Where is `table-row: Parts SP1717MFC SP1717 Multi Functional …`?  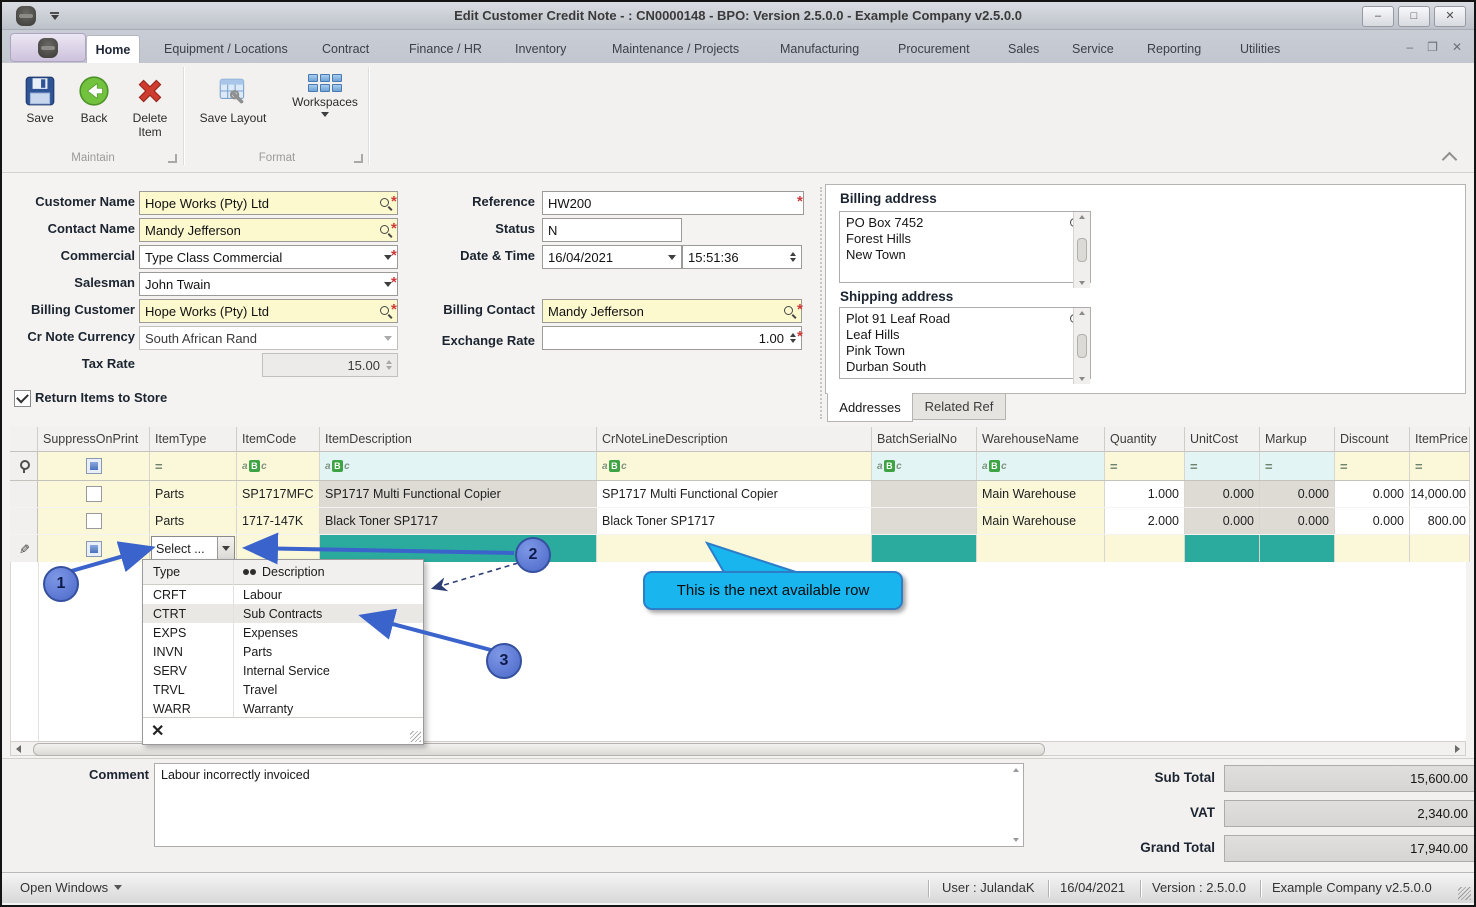 table-row: Parts SP1717MFC SP1717 Multi Functional … is located at coordinates (740, 494).